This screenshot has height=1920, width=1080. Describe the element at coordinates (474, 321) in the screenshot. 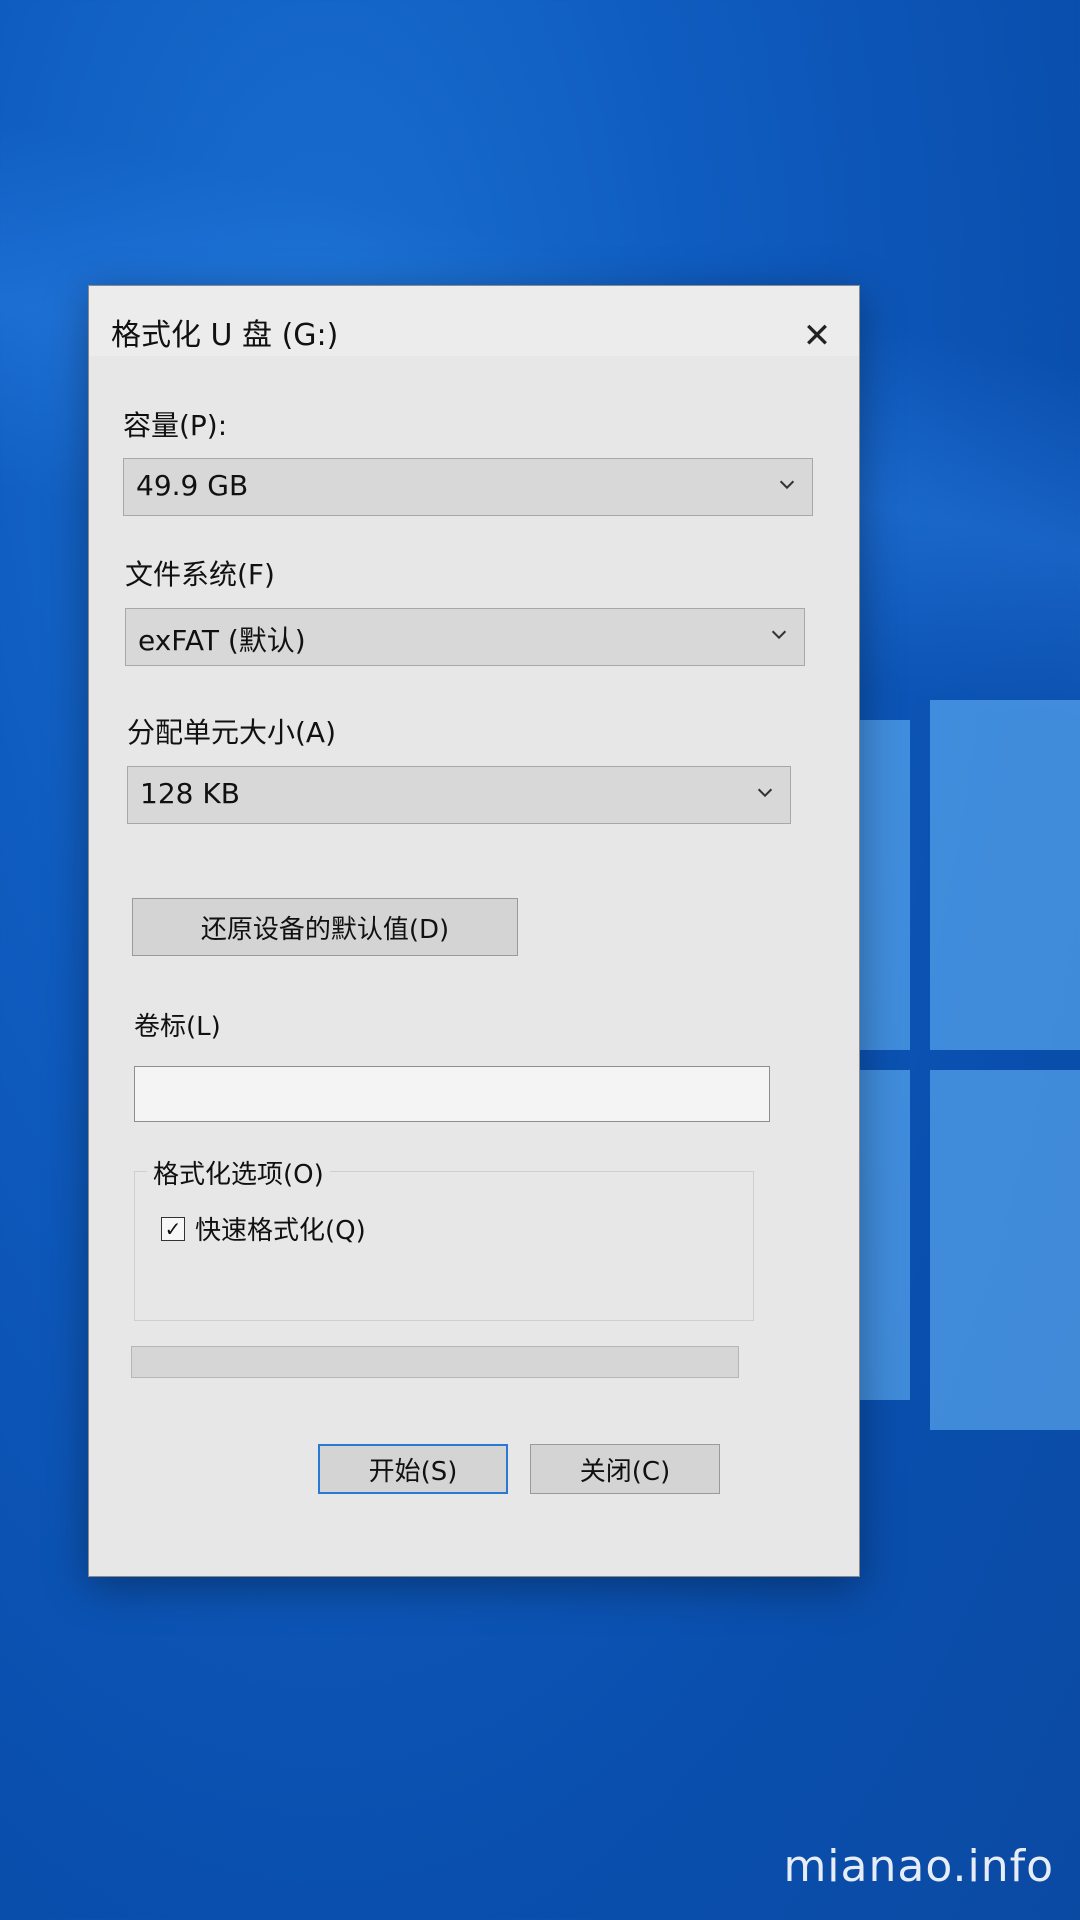

I see `dialog-titlebar: 格式化 U 盘 (G:) ✕` at that location.